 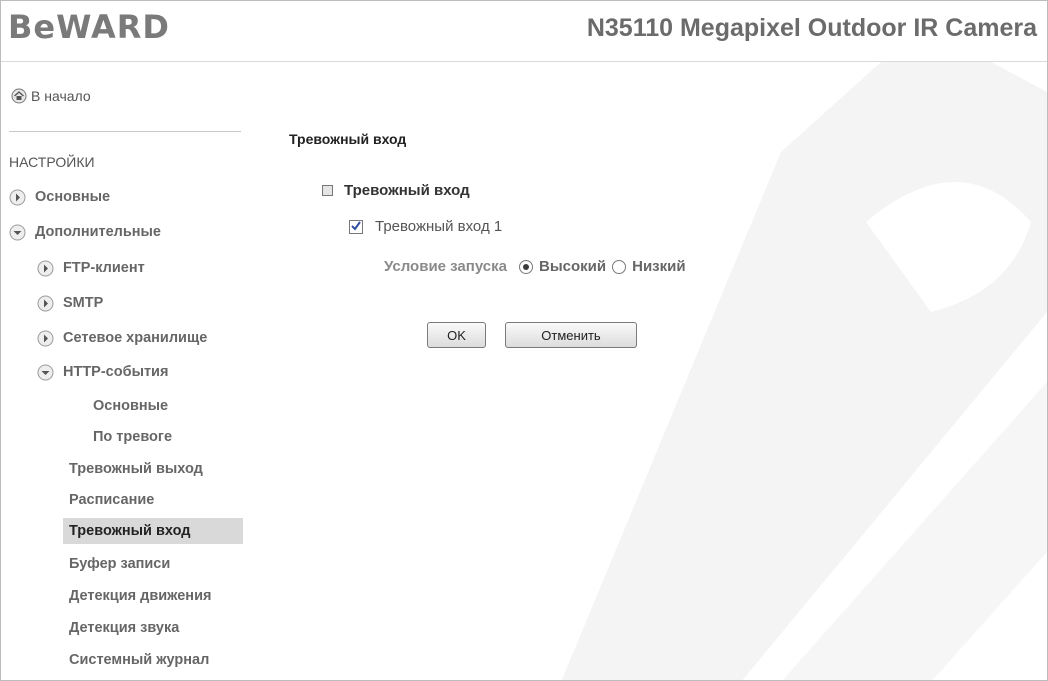 I want to click on trigger-condition-row: Условие запуска Высокий Низкий, so click(x=538, y=266).